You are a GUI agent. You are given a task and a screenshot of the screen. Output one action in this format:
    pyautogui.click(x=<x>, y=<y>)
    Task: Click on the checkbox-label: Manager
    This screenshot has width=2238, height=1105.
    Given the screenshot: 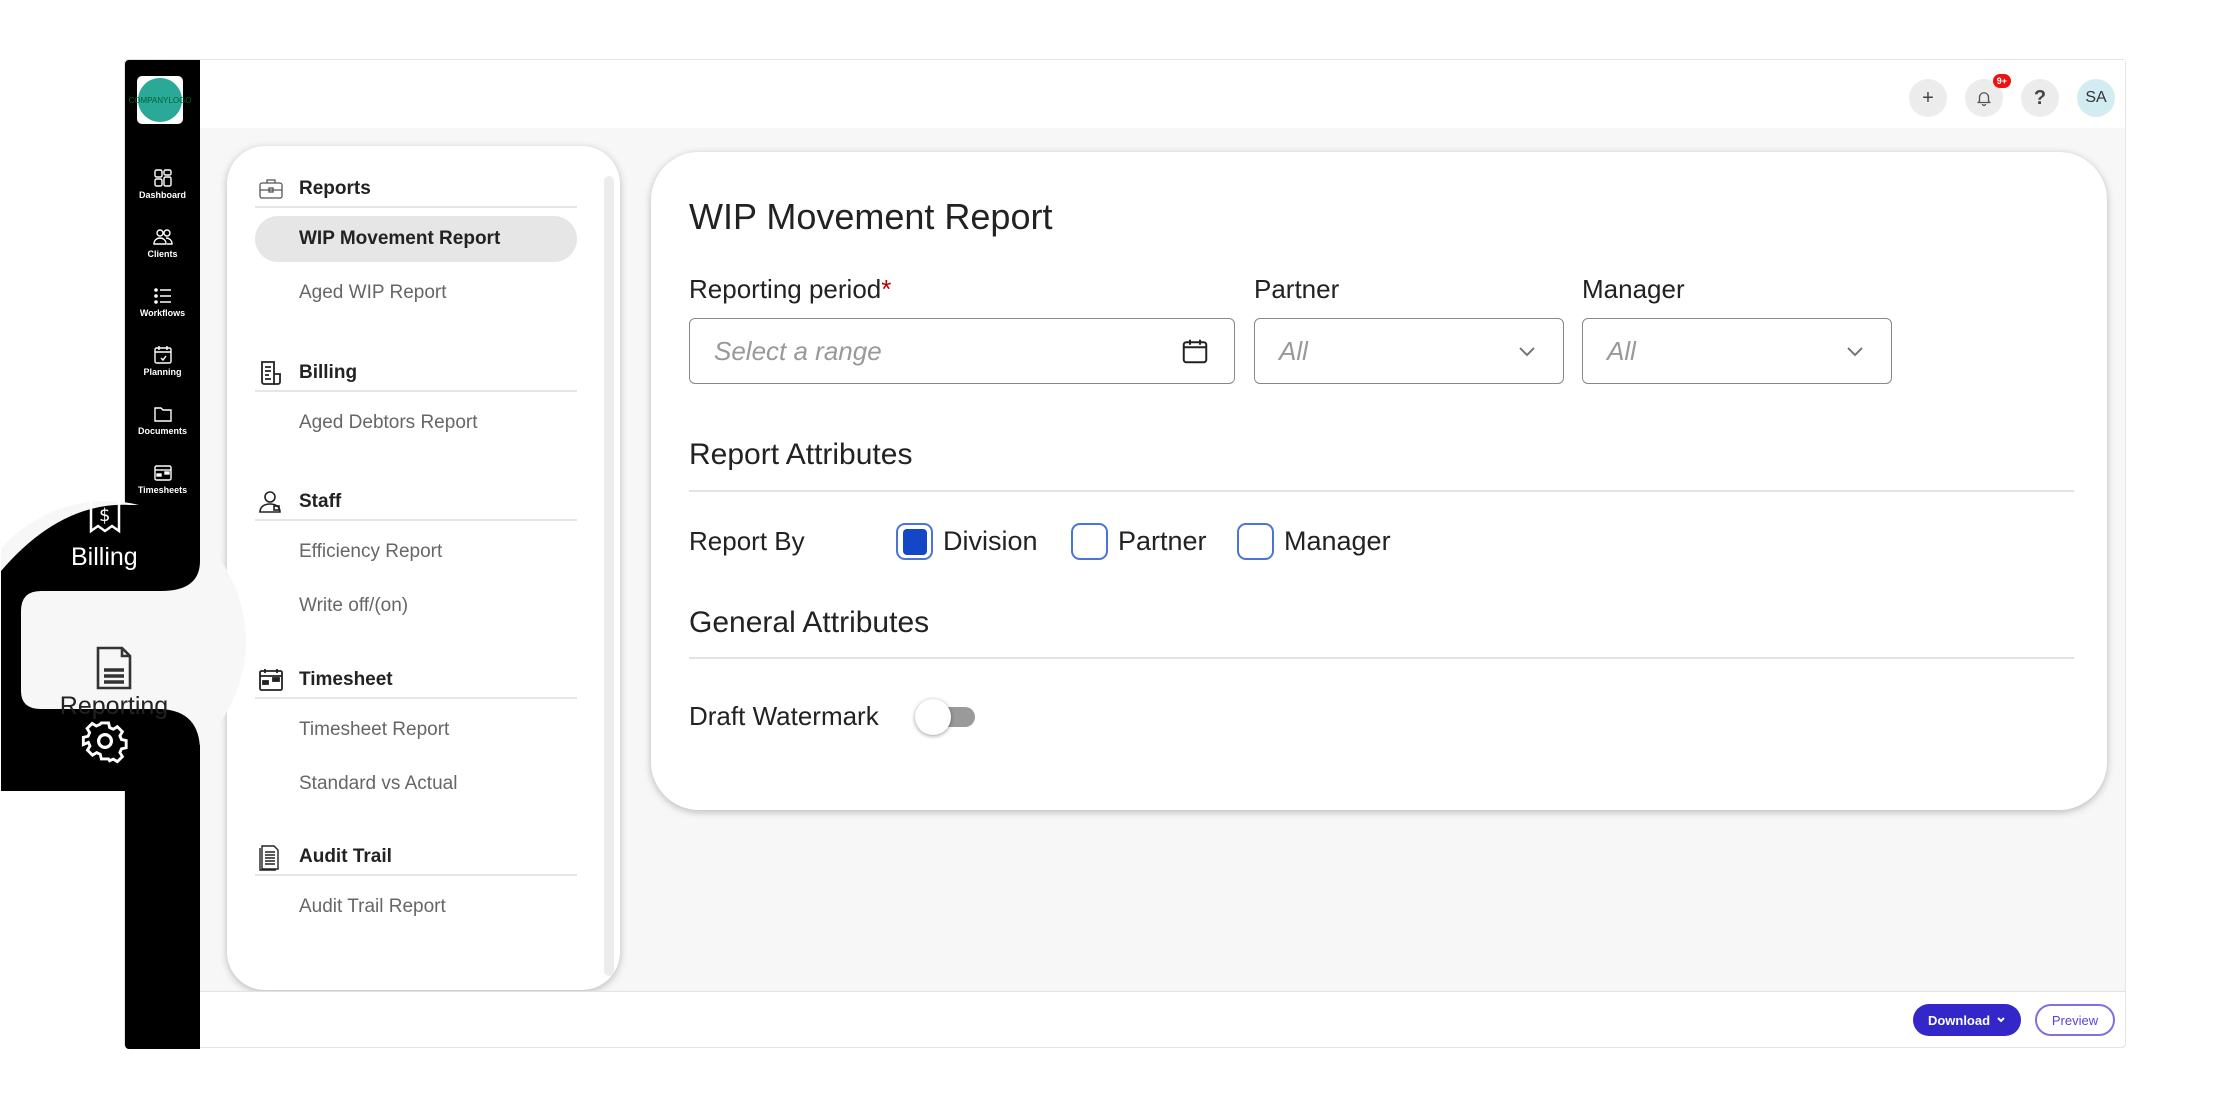 What is the action you would take?
    pyautogui.click(x=1337, y=541)
    